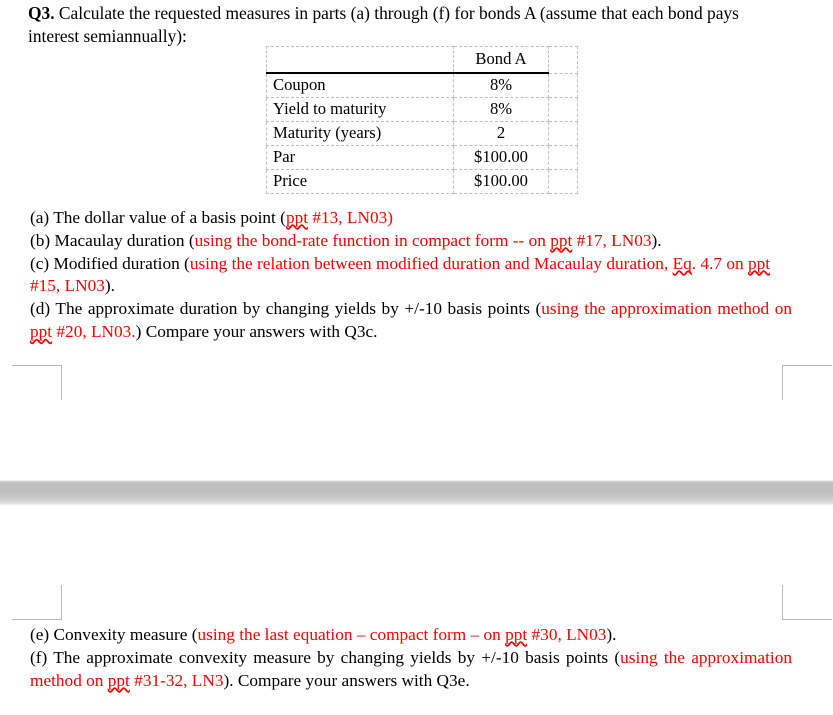 The image size is (833, 715). What do you see at coordinates (516, 634) in the screenshot?
I see `part-e-misspelled-word: ppt` at bounding box center [516, 634].